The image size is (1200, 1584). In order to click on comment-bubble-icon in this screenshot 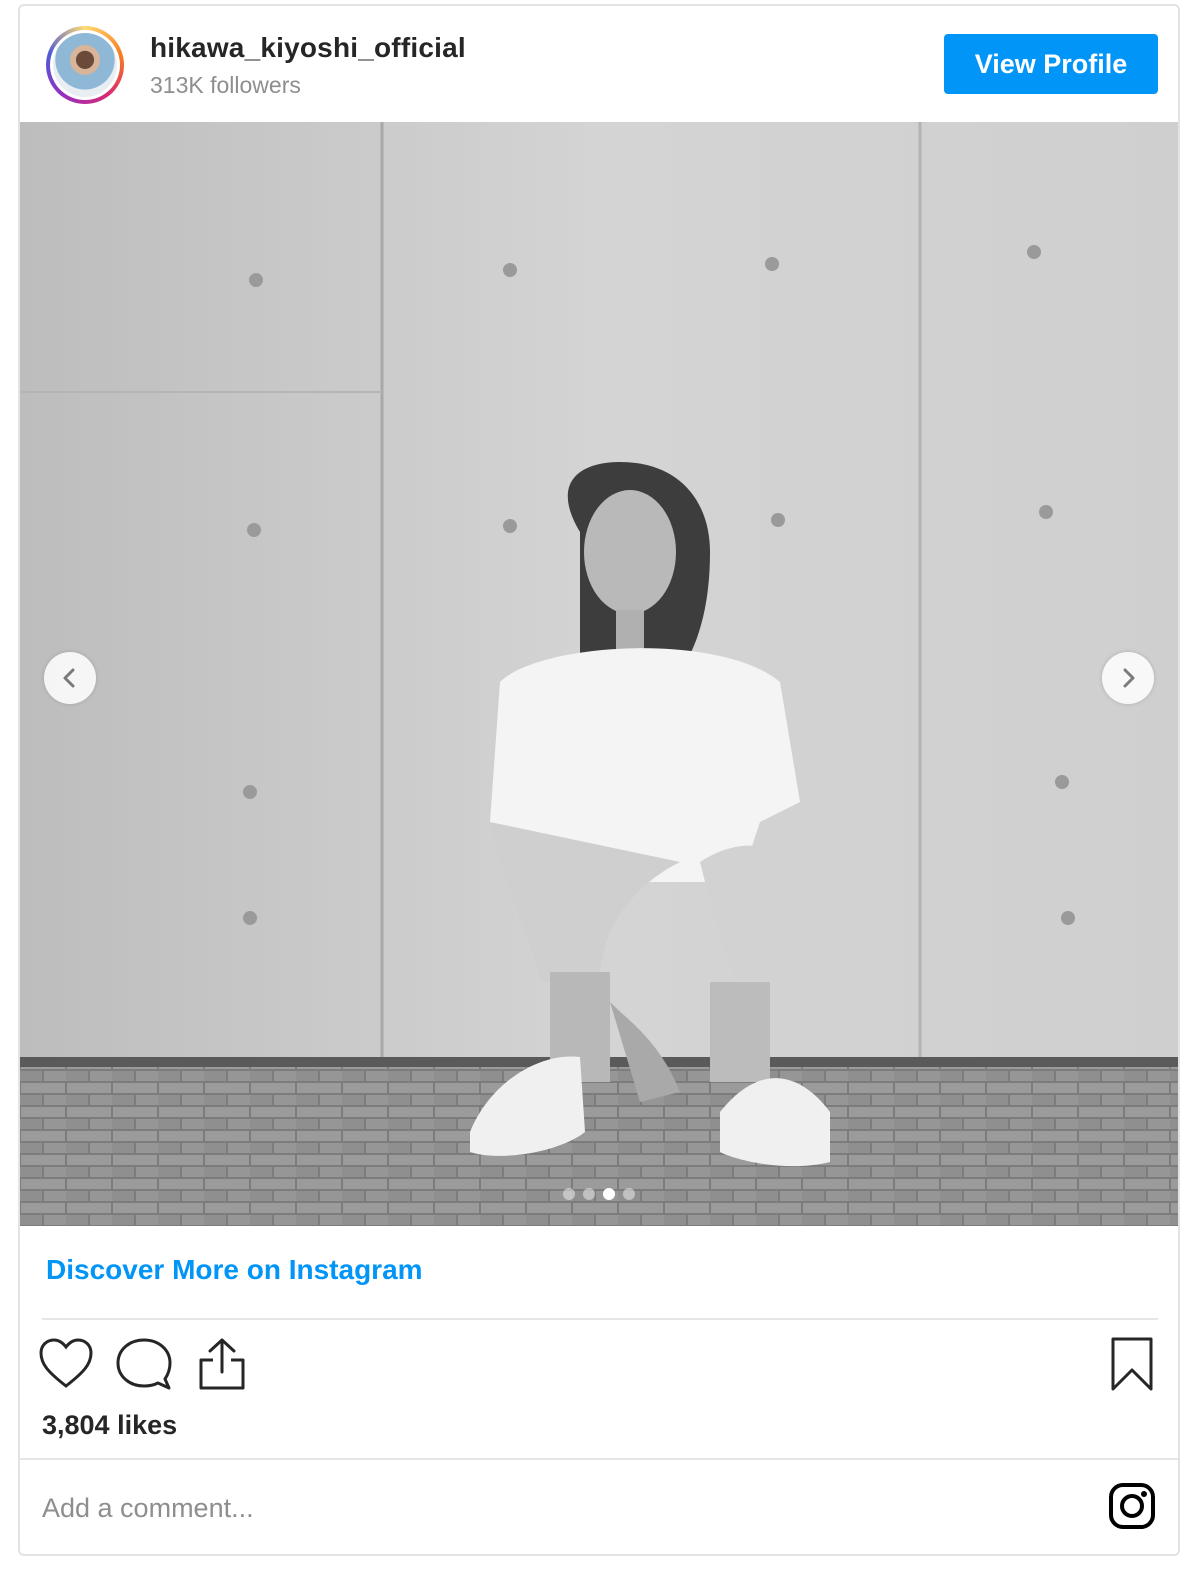, I will do `click(144, 1364)`.